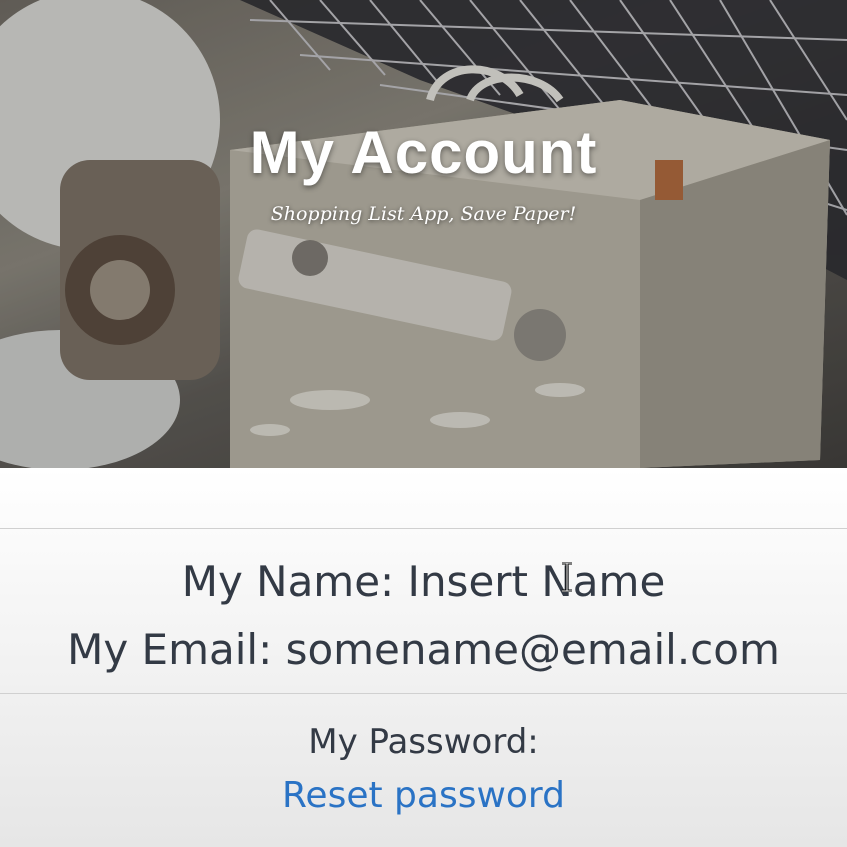 This screenshot has width=847, height=847. What do you see at coordinates (423, 152) in the screenshot?
I see `page-title: My Account` at bounding box center [423, 152].